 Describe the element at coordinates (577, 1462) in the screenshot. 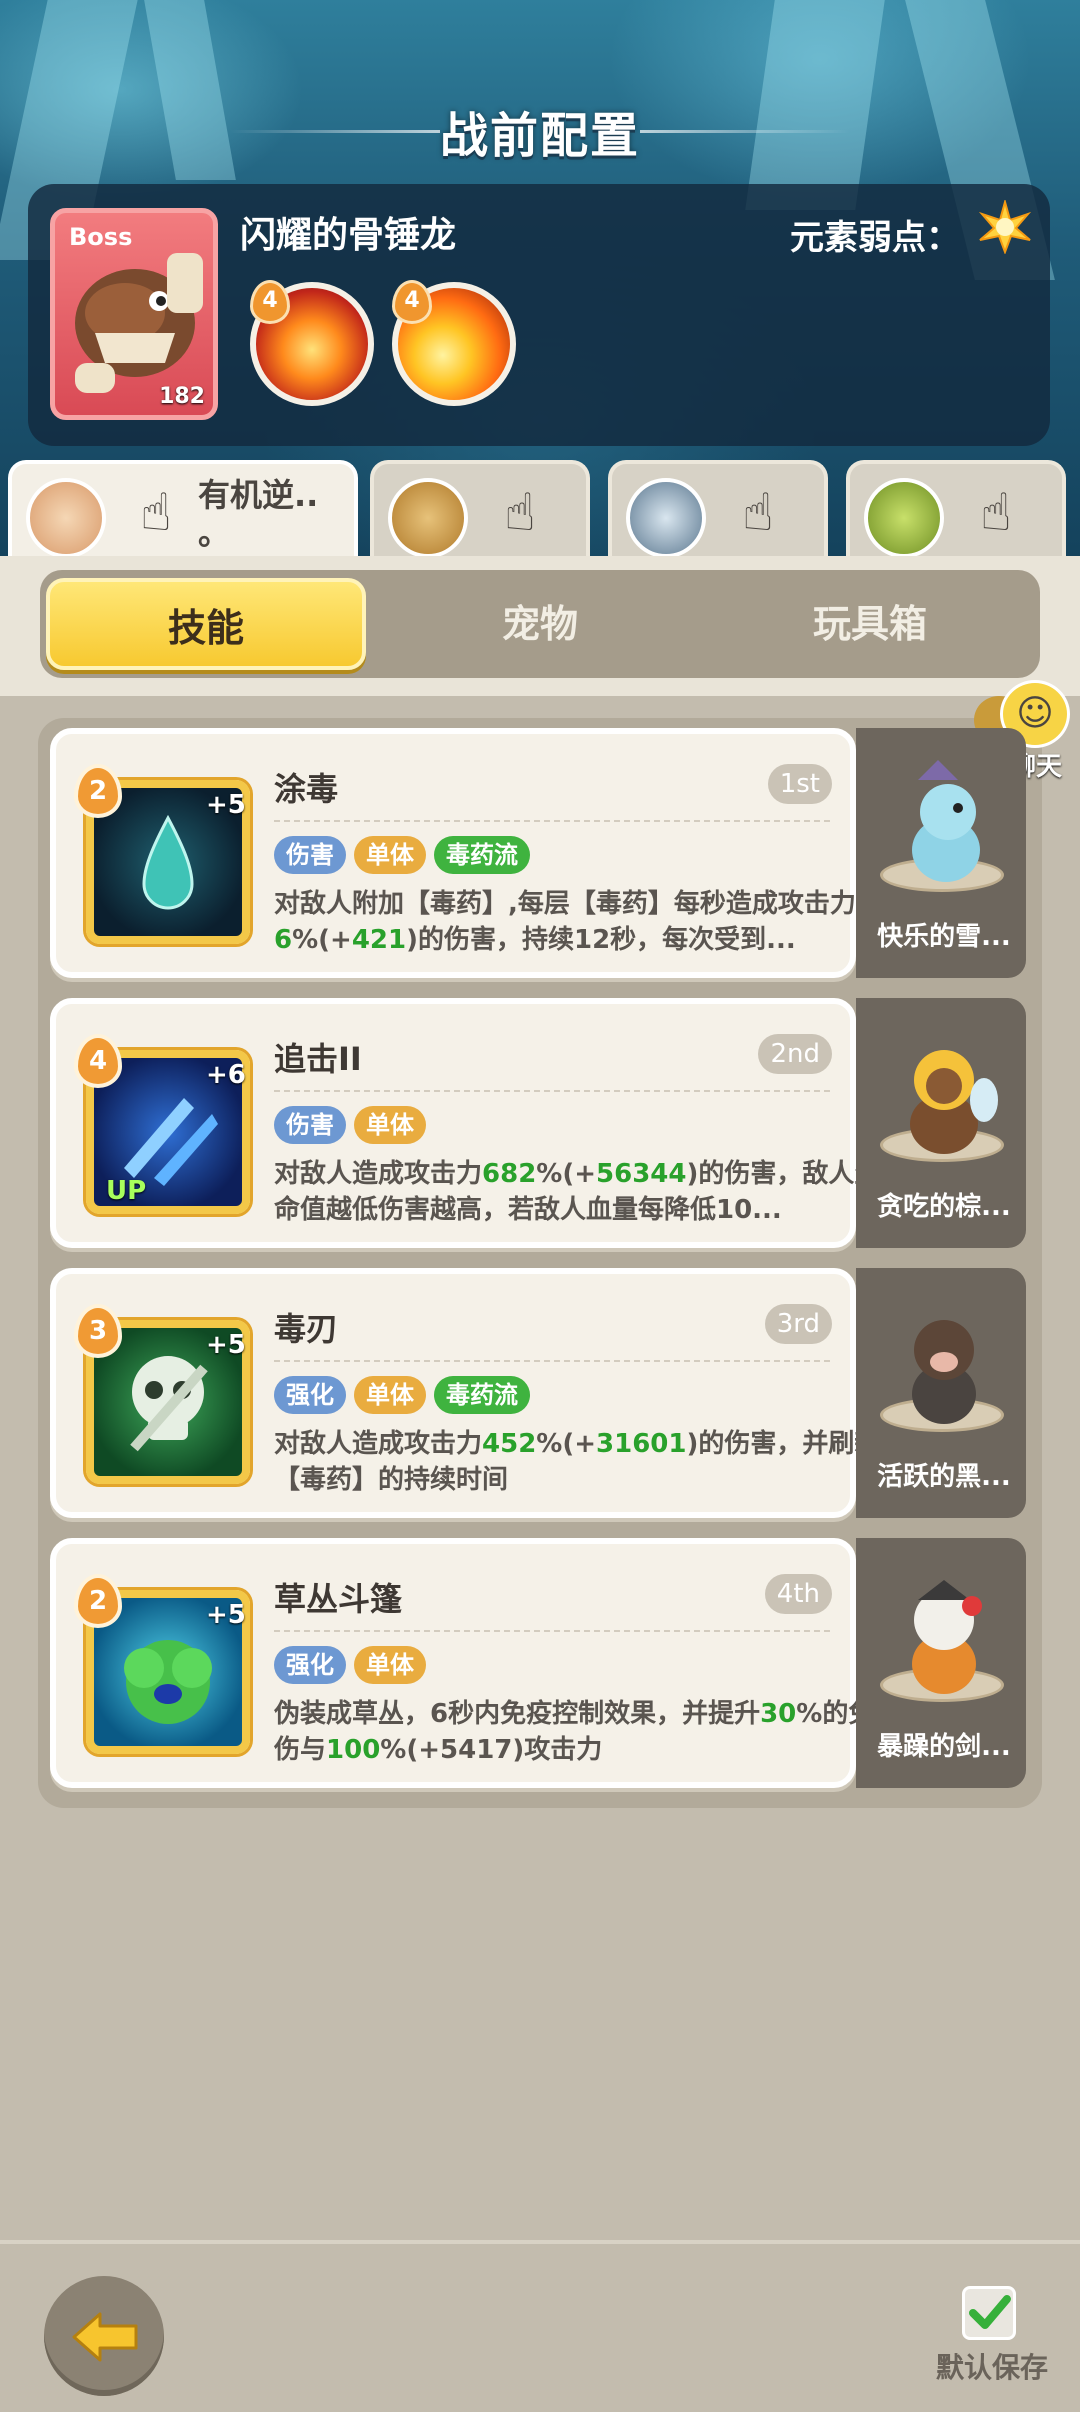

I see `skill-description: 对敌人造成攻击力452%(+31601)的伤害，并刷新【毒药】的持续时间` at that location.